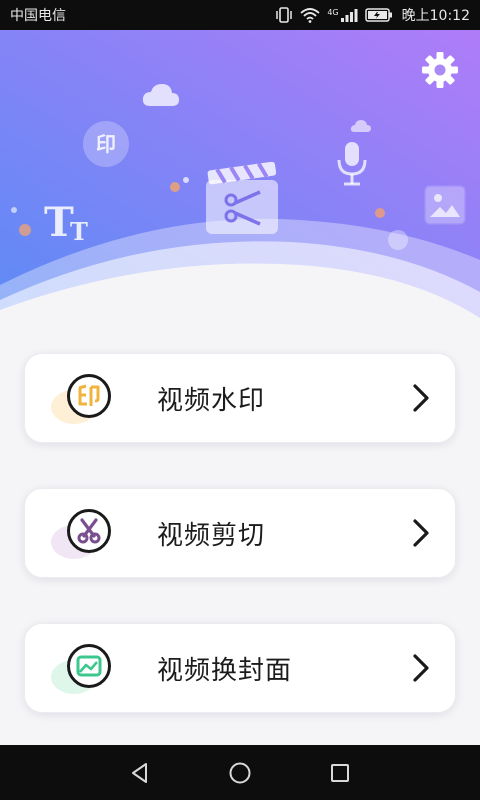  What do you see at coordinates (240, 15) in the screenshot?
I see `status-bar: 中国电信 4G 晚上10:12` at bounding box center [240, 15].